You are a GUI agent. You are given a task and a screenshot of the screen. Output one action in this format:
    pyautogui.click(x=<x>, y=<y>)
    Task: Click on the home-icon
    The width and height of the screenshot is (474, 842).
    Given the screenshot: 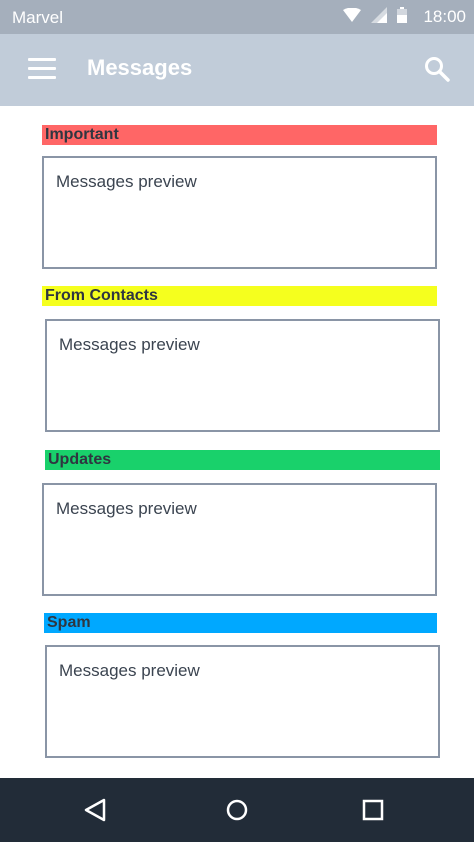 What is the action you would take?
    pyautogui.click(x=237, y=810)
    